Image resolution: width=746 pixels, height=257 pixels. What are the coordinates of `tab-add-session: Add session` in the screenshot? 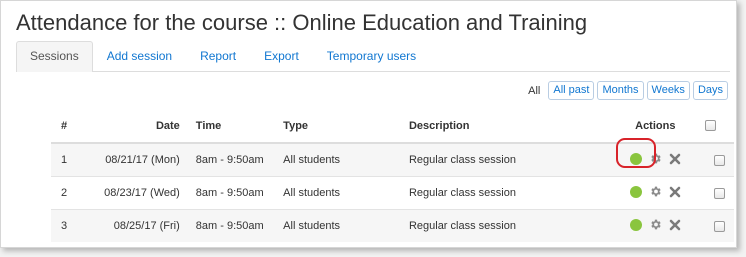 It's located at (139, 56).